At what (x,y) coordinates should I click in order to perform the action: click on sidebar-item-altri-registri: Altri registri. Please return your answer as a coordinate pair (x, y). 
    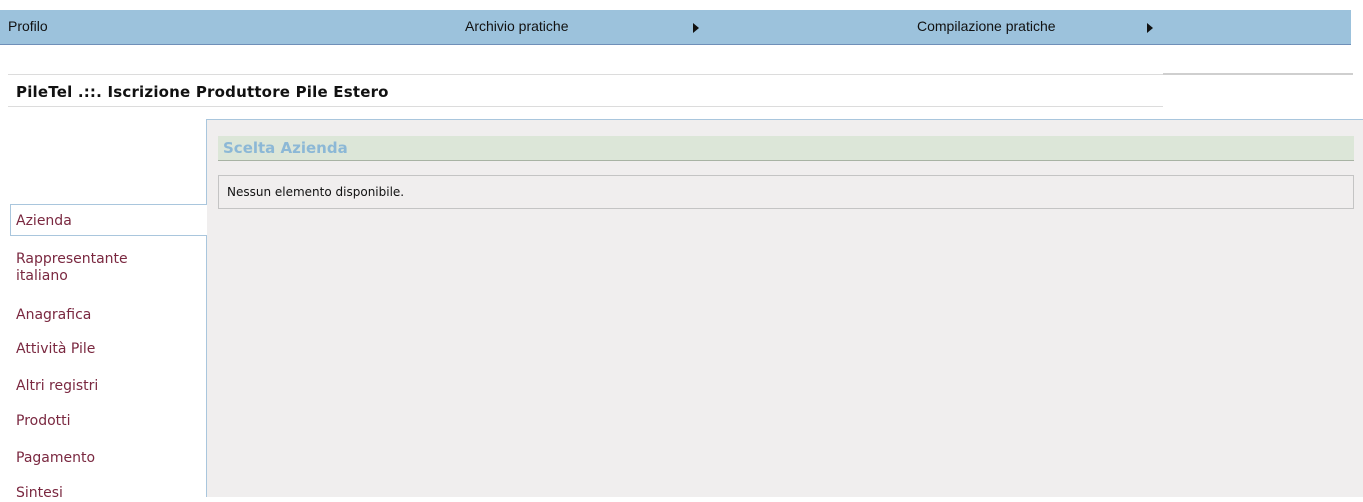
    Looking at the image, I should click on (108, 386).